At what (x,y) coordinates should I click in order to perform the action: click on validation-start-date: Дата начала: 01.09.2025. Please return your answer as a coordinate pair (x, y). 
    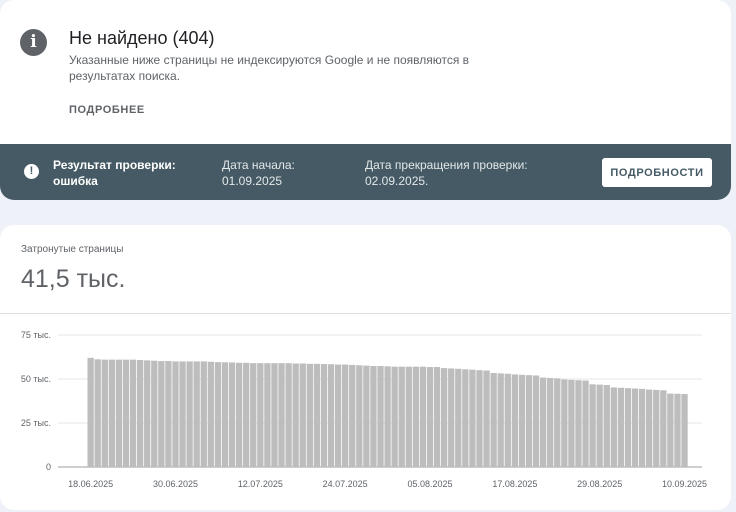
    Looking at the image, I should click on (258, 173).